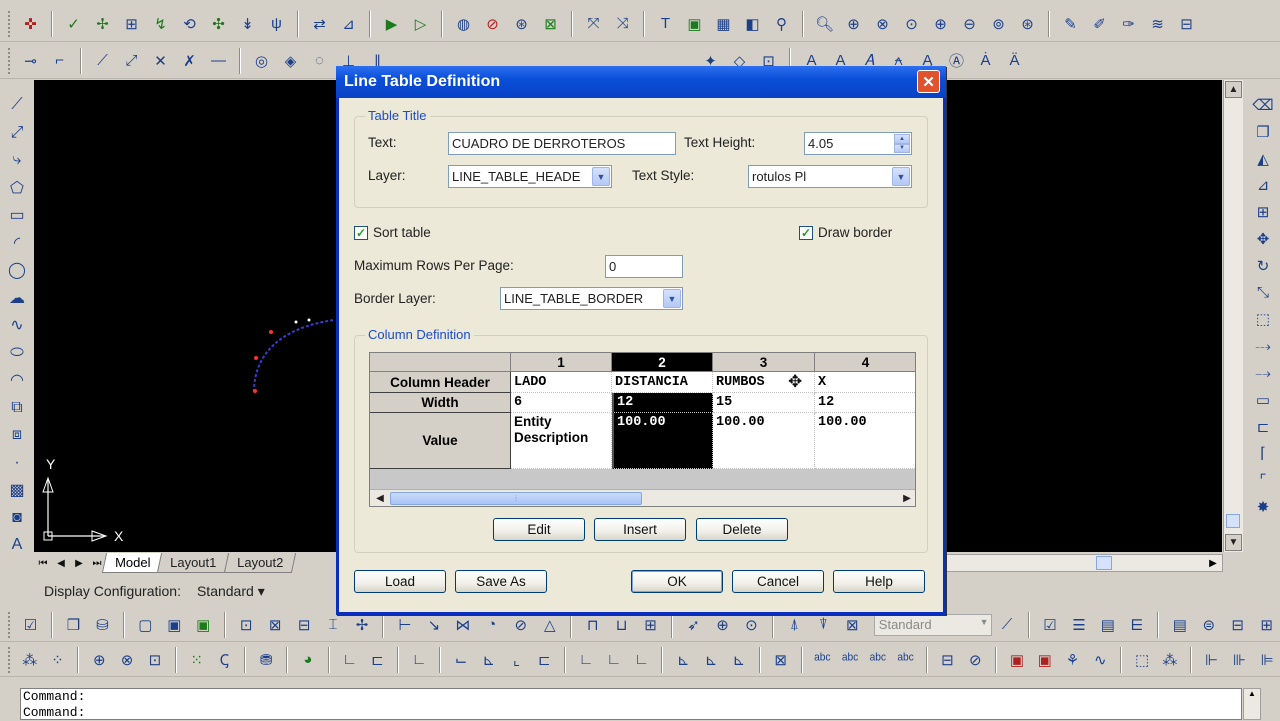  What do you see at coordinates (1263, 239) in the screenshot?
I see `move-icon: ✥` at bounding box center [1263, 239].